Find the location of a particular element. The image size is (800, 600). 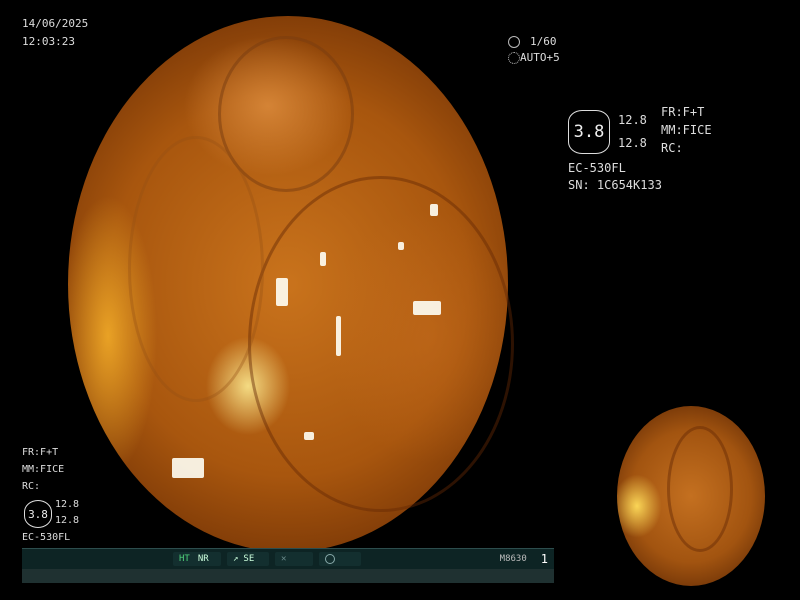

se-label: SE is located at coordinates (249, 559).